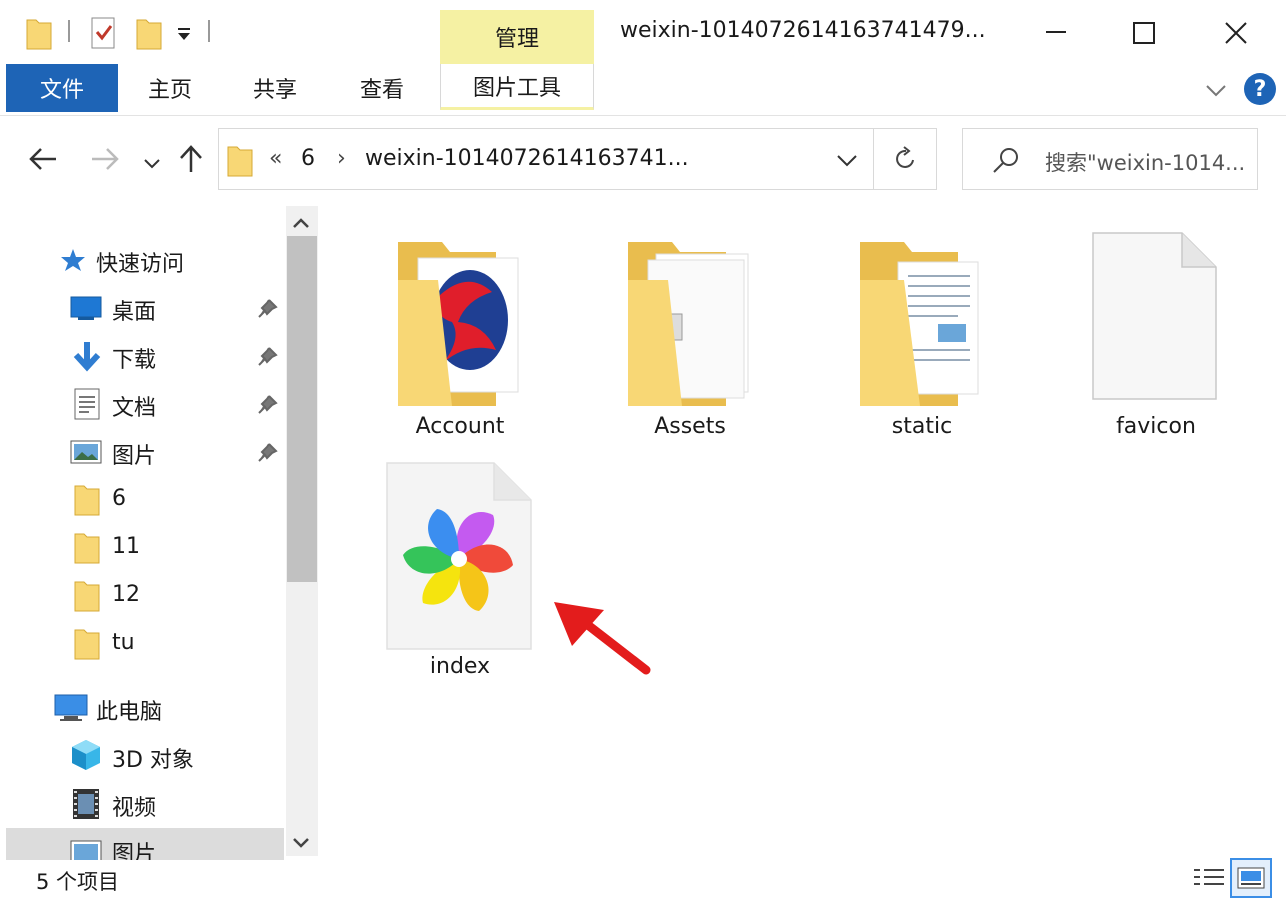 The height and width of the screenshot is (910, 1286). Describe the element at coordinates (87, 406) in the screenshot. I see `documents-icon` at that location.